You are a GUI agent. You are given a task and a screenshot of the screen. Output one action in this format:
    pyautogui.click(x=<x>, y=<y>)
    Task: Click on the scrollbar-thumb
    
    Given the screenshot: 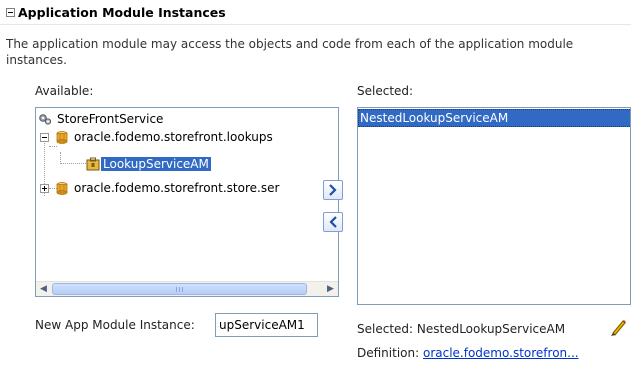 What is the action you would take?
    pyautogui.click(x=179, y=289)
    